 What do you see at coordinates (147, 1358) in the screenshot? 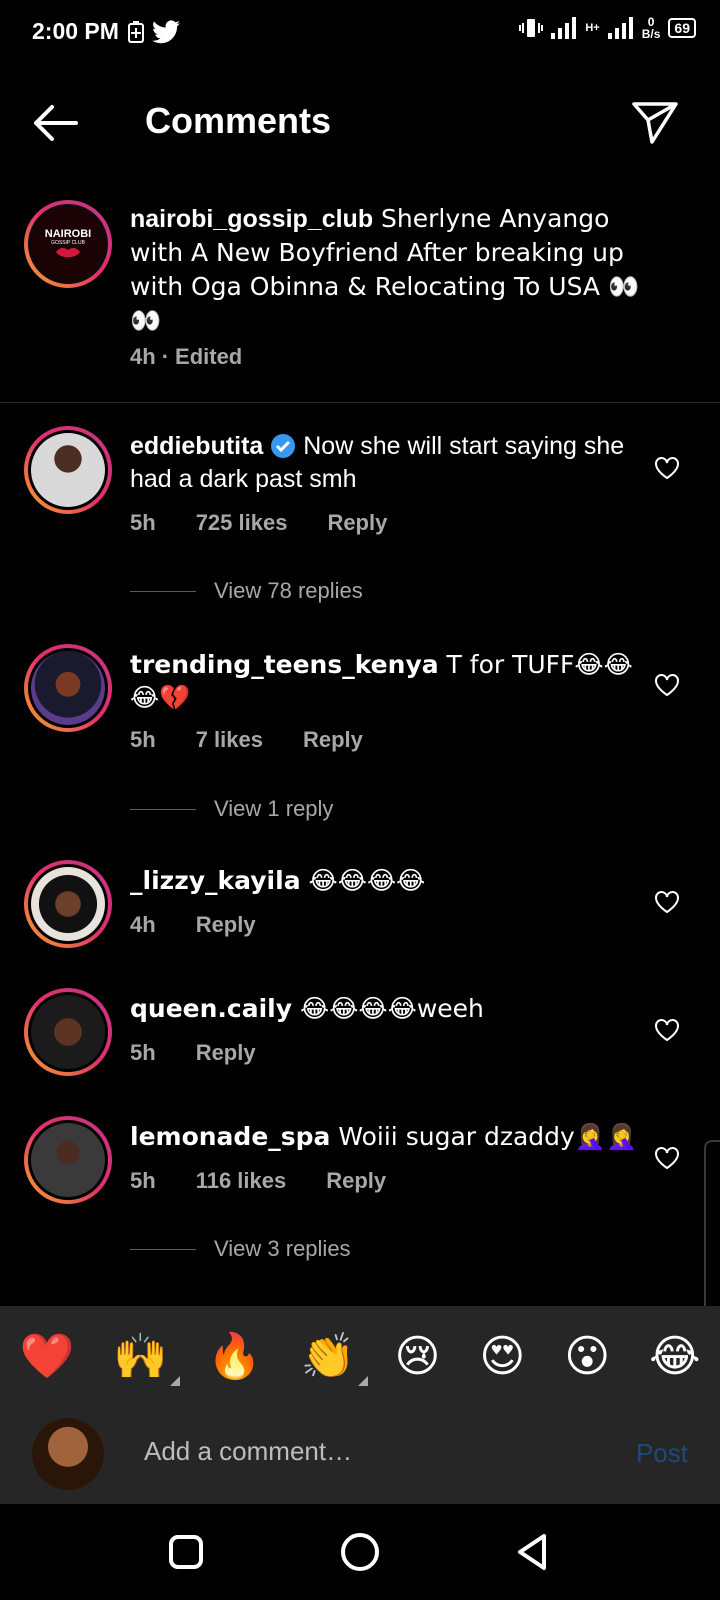
I see `reaction-raised-hands: 🙌` at bounding box center [147, 1358].